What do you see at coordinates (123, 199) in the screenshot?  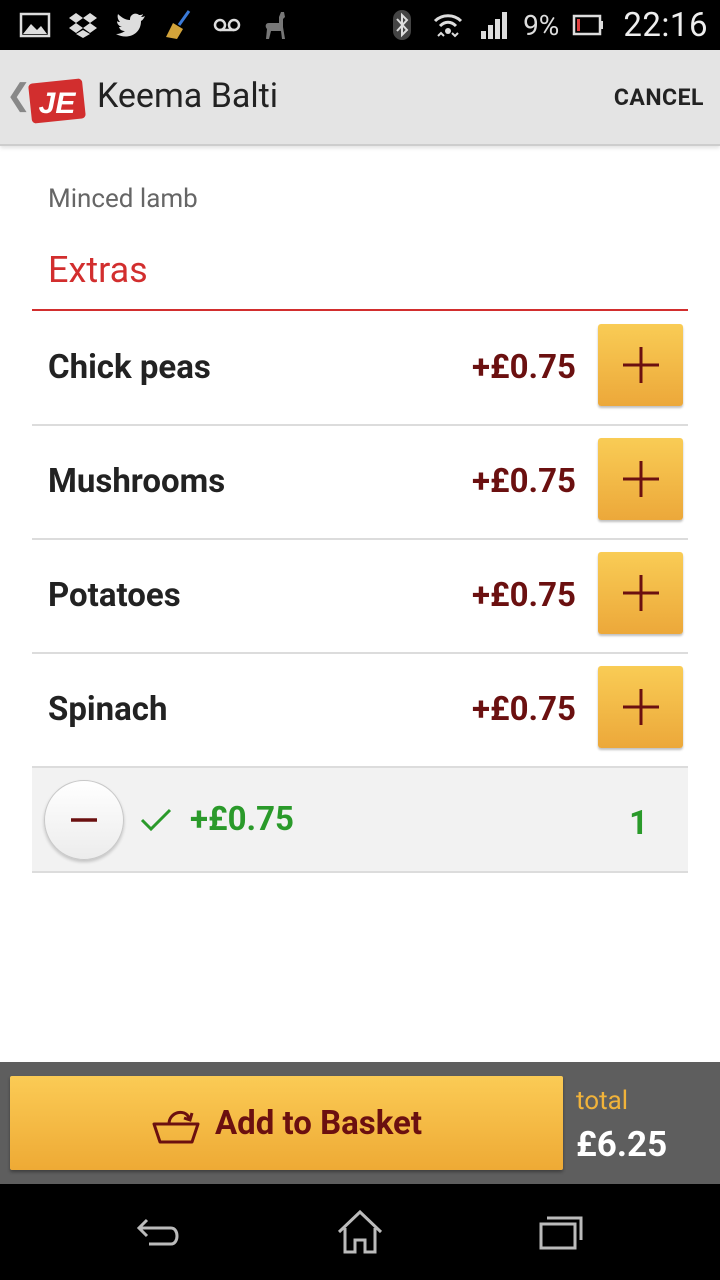 I see `item-description: Minced lamb` at bounding box center [123, 199].